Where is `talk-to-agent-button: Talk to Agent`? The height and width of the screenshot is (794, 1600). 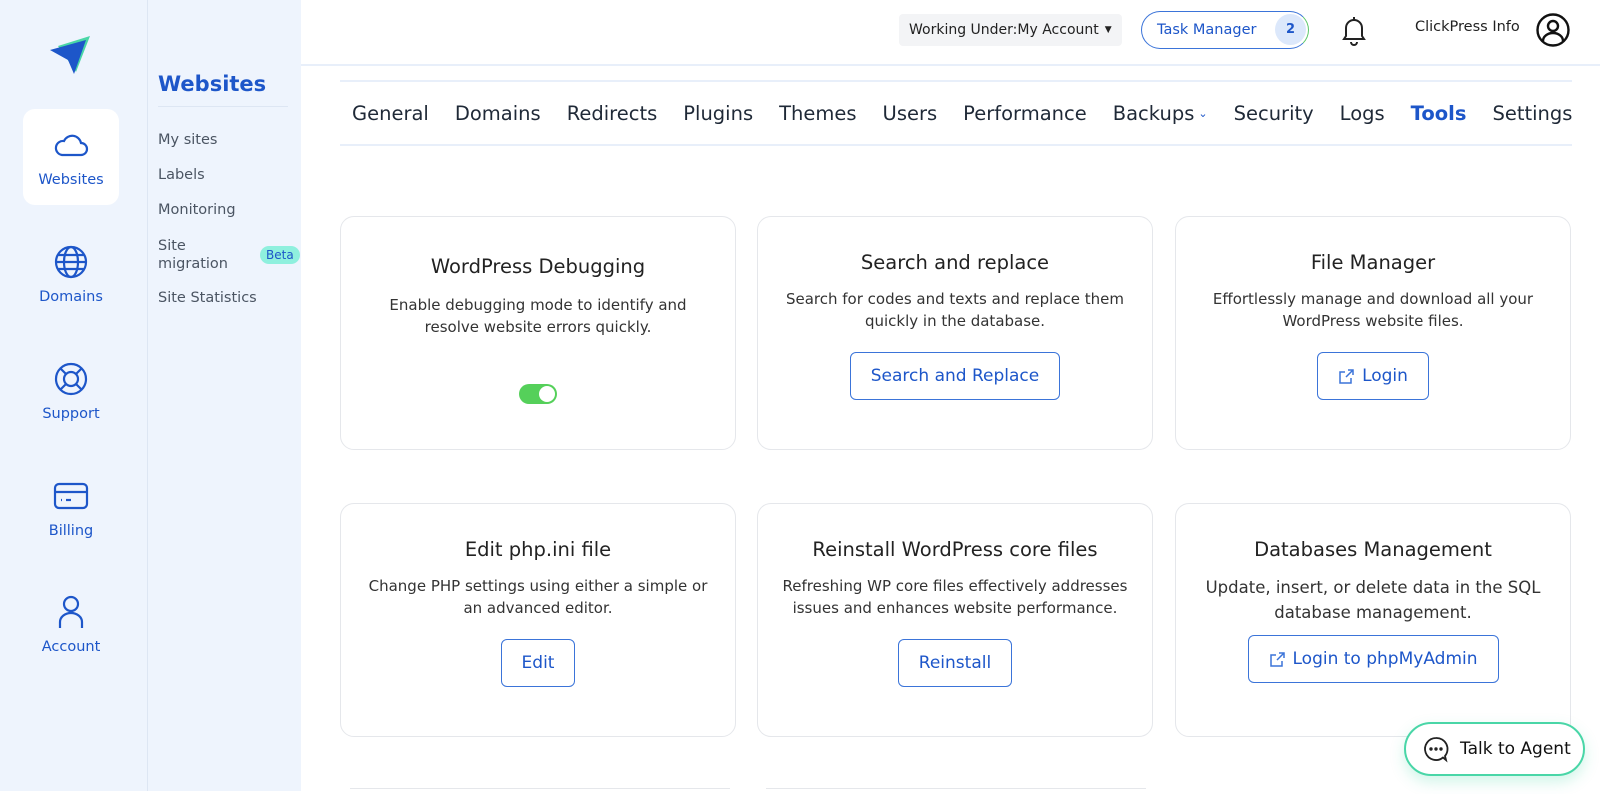 talk-to-agent-button: Talk to Agent is located at coordinates (1494, 749).